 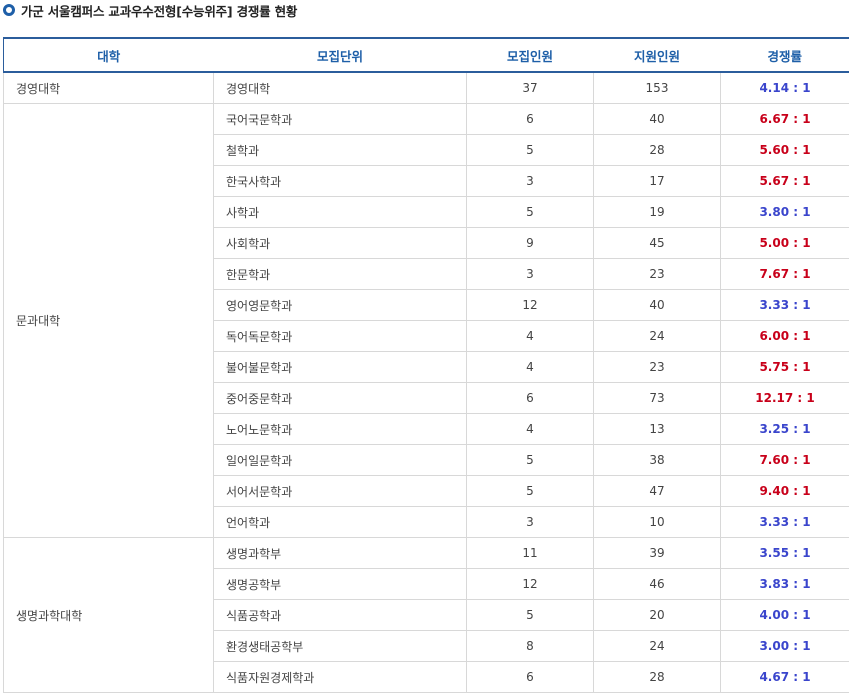 I want to click on unit-cell: 사회학과, so click(x=340, y=243).